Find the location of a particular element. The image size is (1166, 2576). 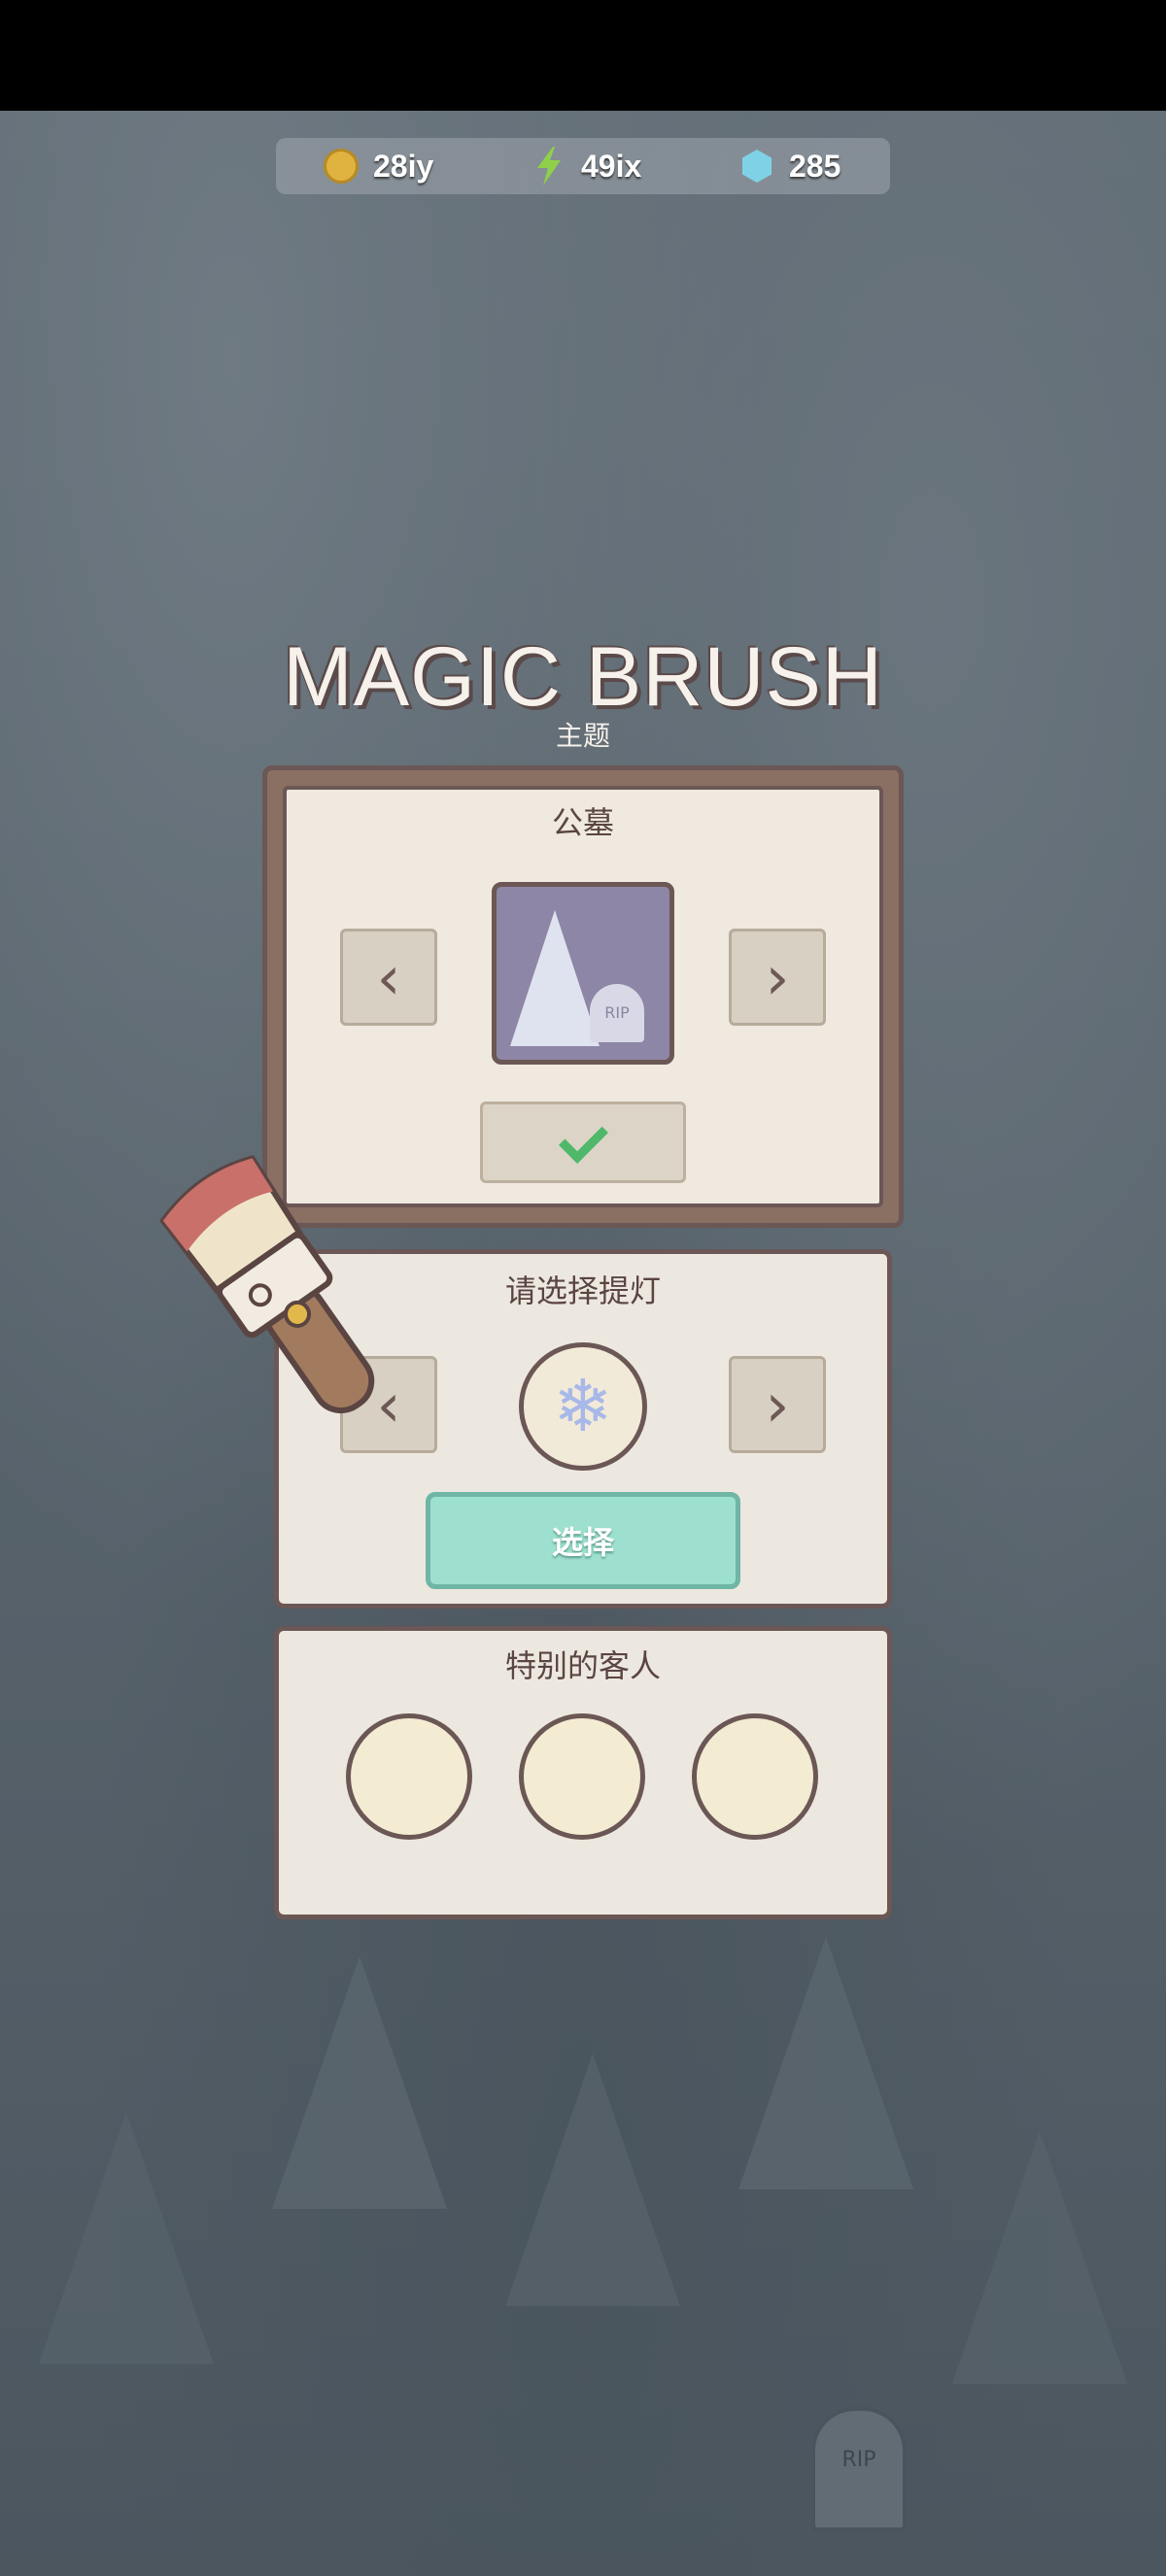

background-tombstone: RIP is located at coordinates (859, 2469).